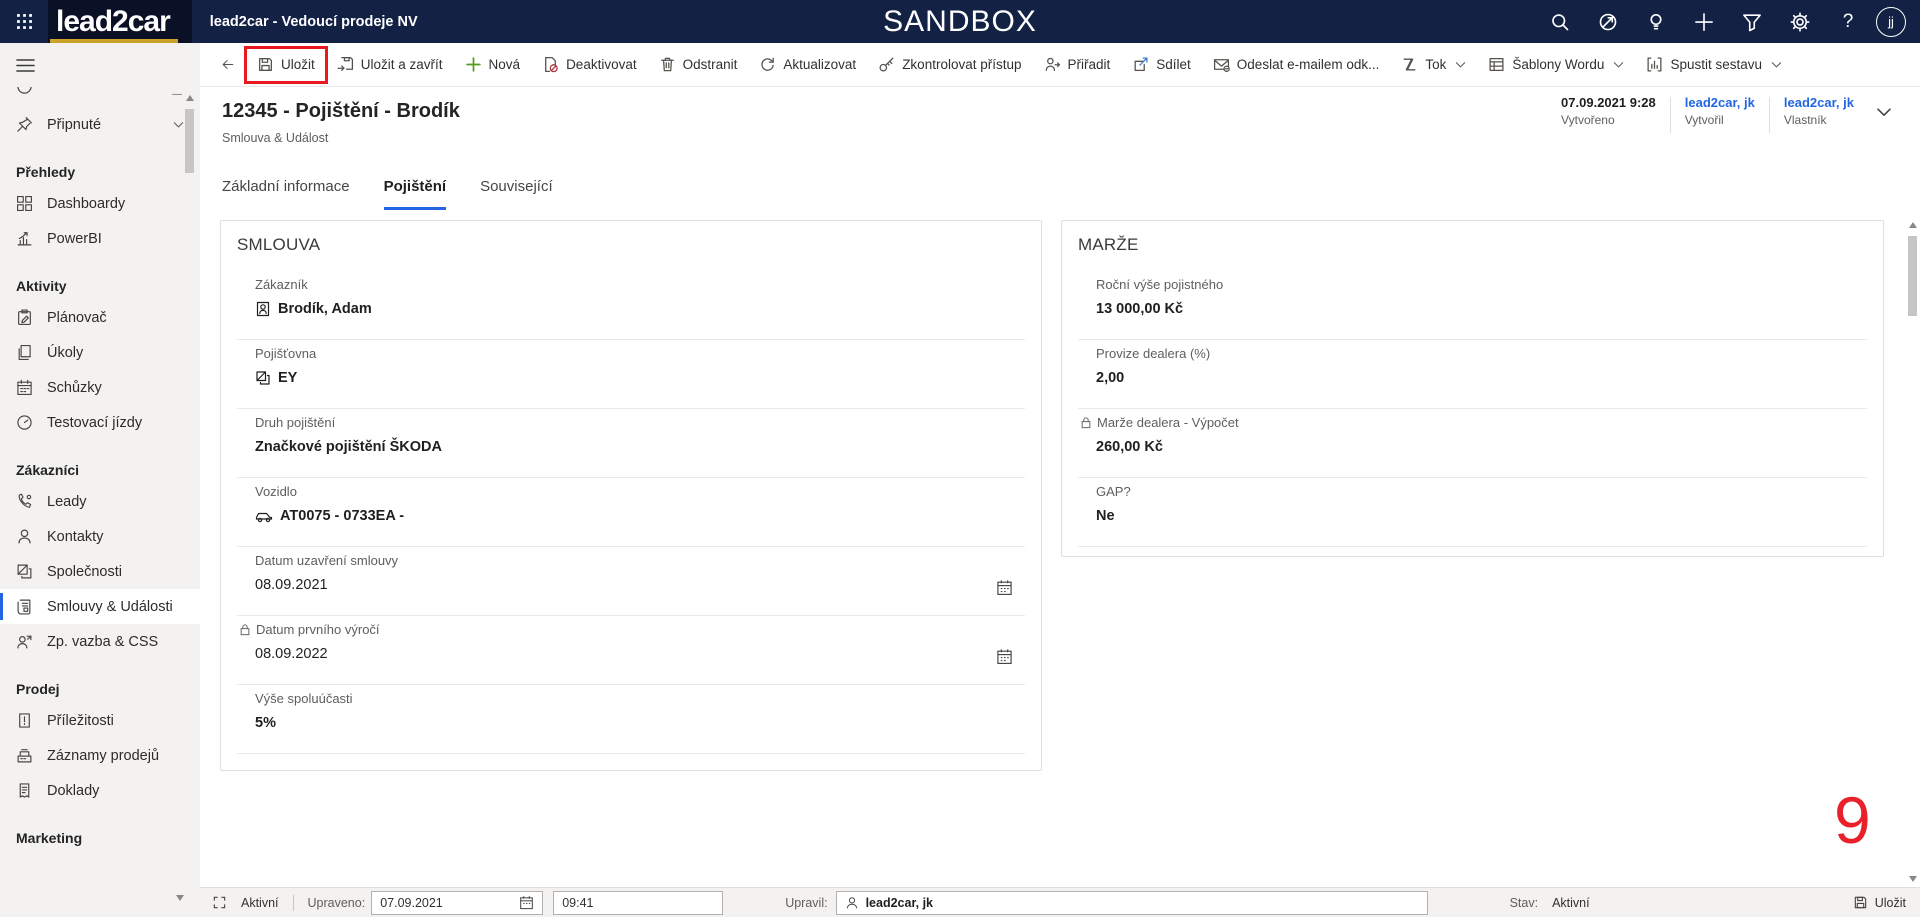  What do you see at coordinates (100, 501) in the screenshot?
I see `sidebar-item-leady: Leady` at bounding box center [100, 501].